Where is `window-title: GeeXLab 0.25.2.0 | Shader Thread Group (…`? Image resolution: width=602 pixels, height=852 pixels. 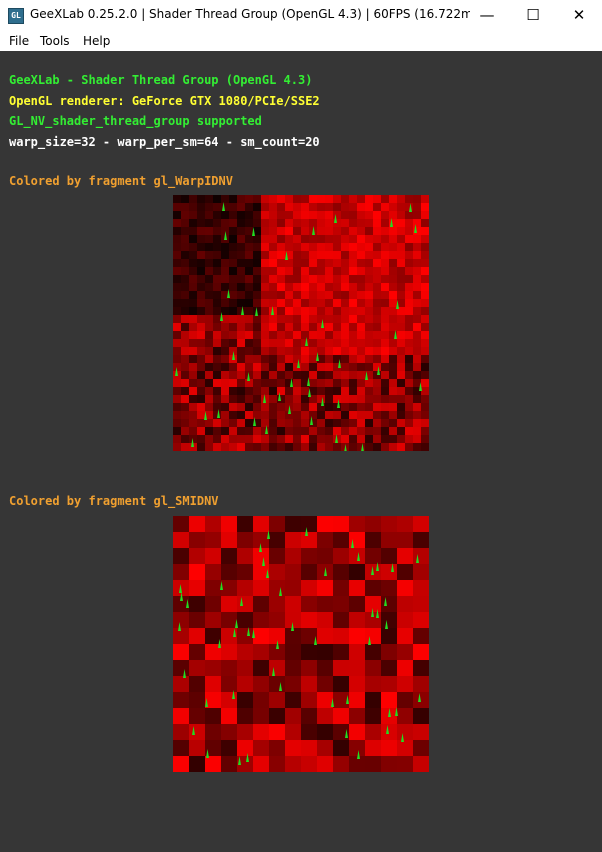
window-title: GeeXLab 0.25.2.0 | Shader Thread Group (… is located at coordinates (250, 14).